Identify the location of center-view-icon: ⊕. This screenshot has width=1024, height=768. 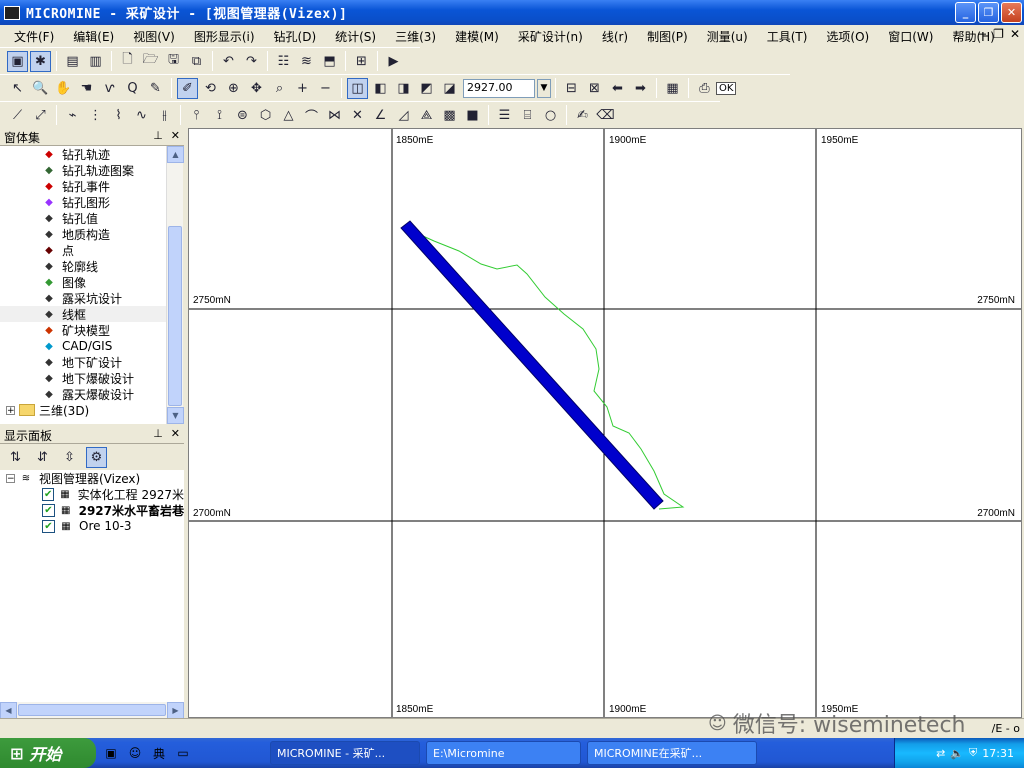
(233, 88).